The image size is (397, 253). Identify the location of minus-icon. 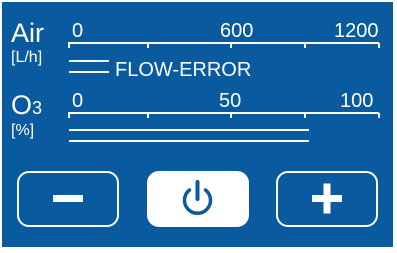
(68, 198).